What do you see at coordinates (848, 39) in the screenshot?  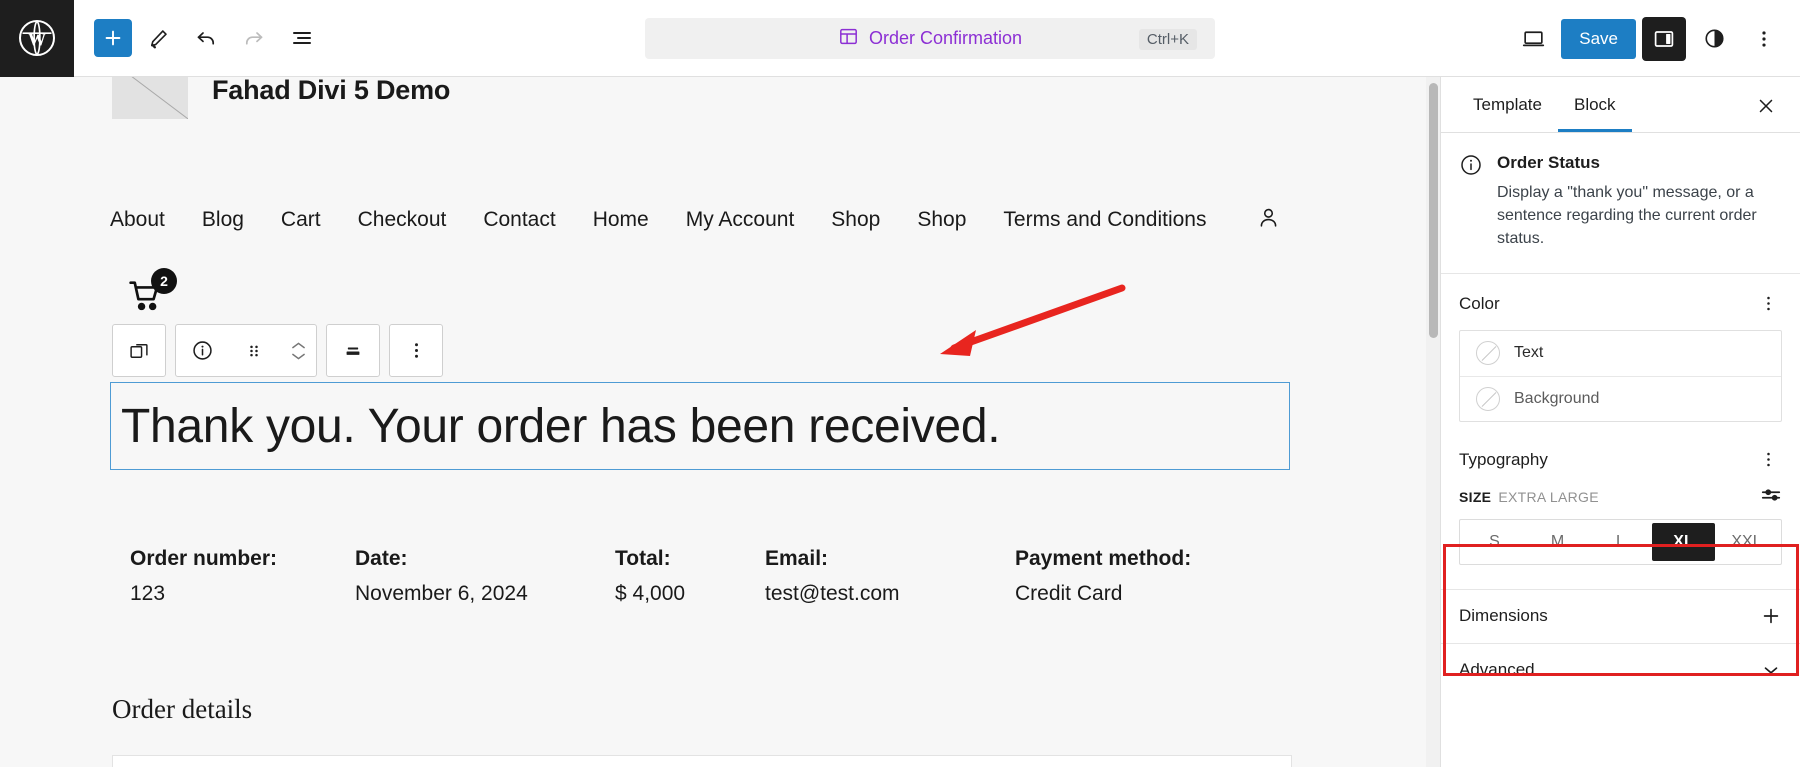 I see `template-layout-icon` at bounding box center [848, 39].